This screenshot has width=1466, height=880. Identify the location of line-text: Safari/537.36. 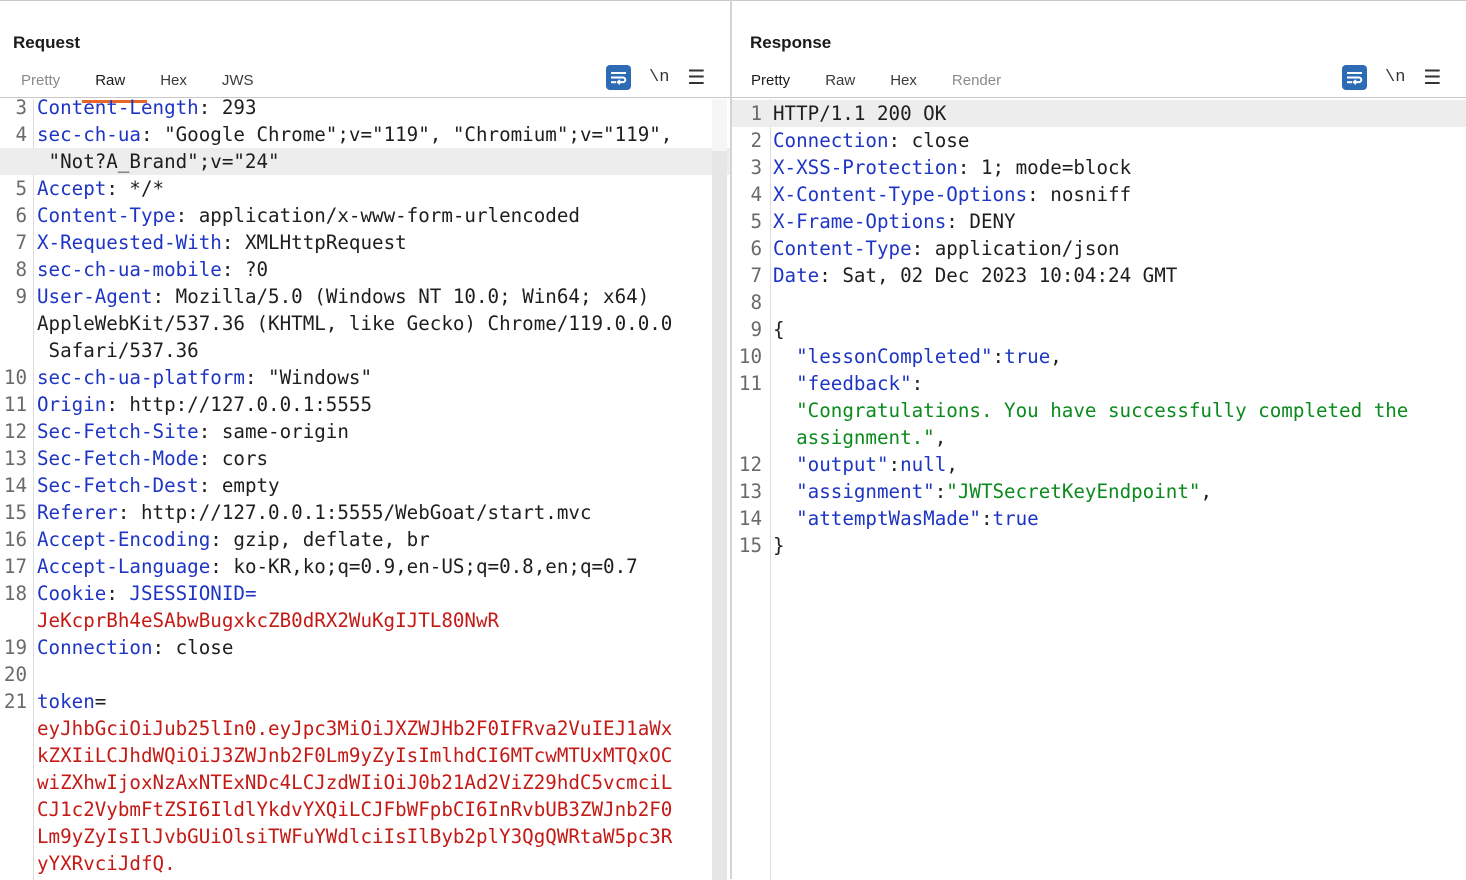
(118, 350).